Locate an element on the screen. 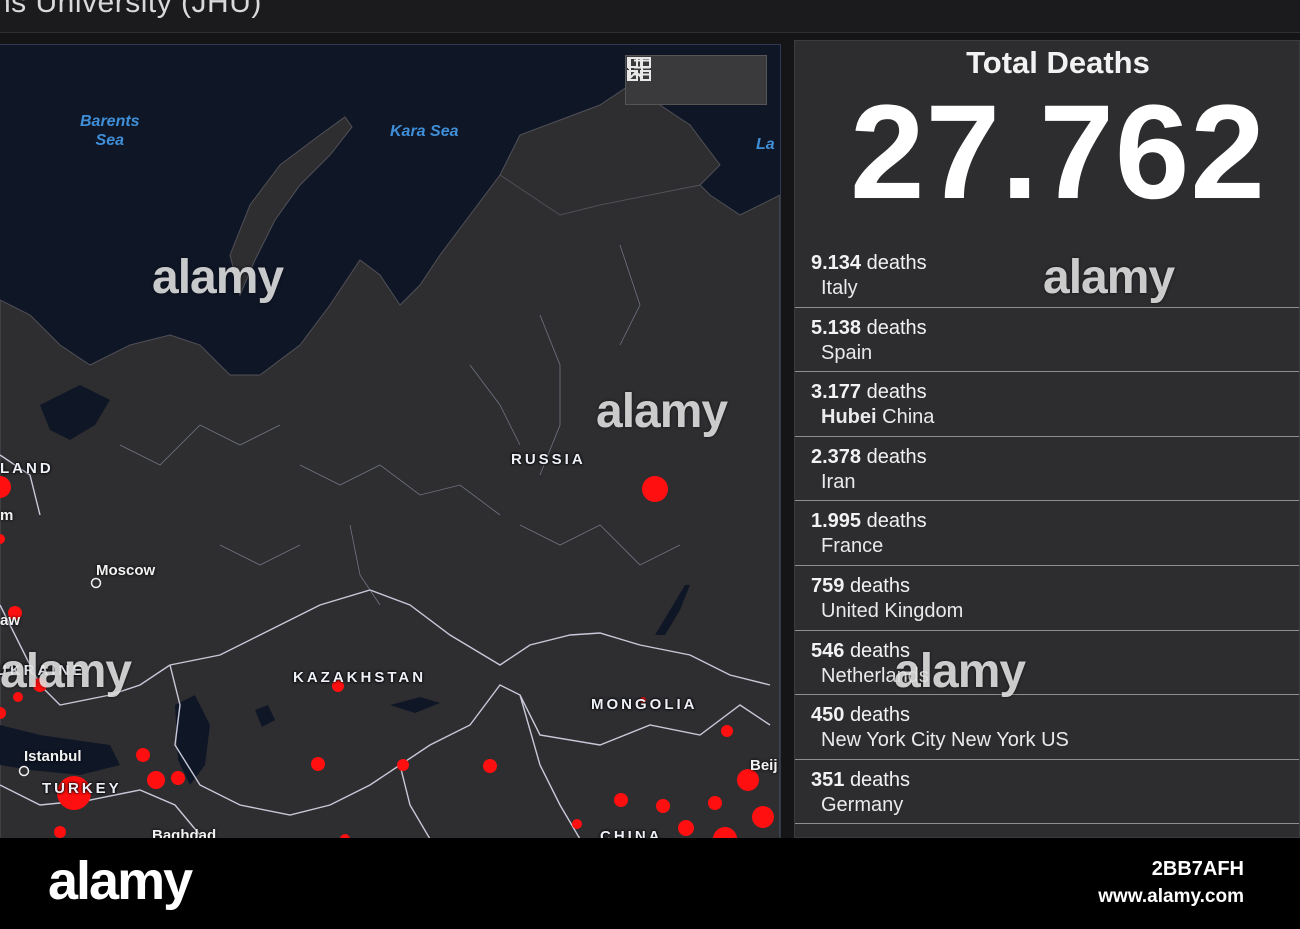  death-count: 1.995 is located at coordinates (836, 521).